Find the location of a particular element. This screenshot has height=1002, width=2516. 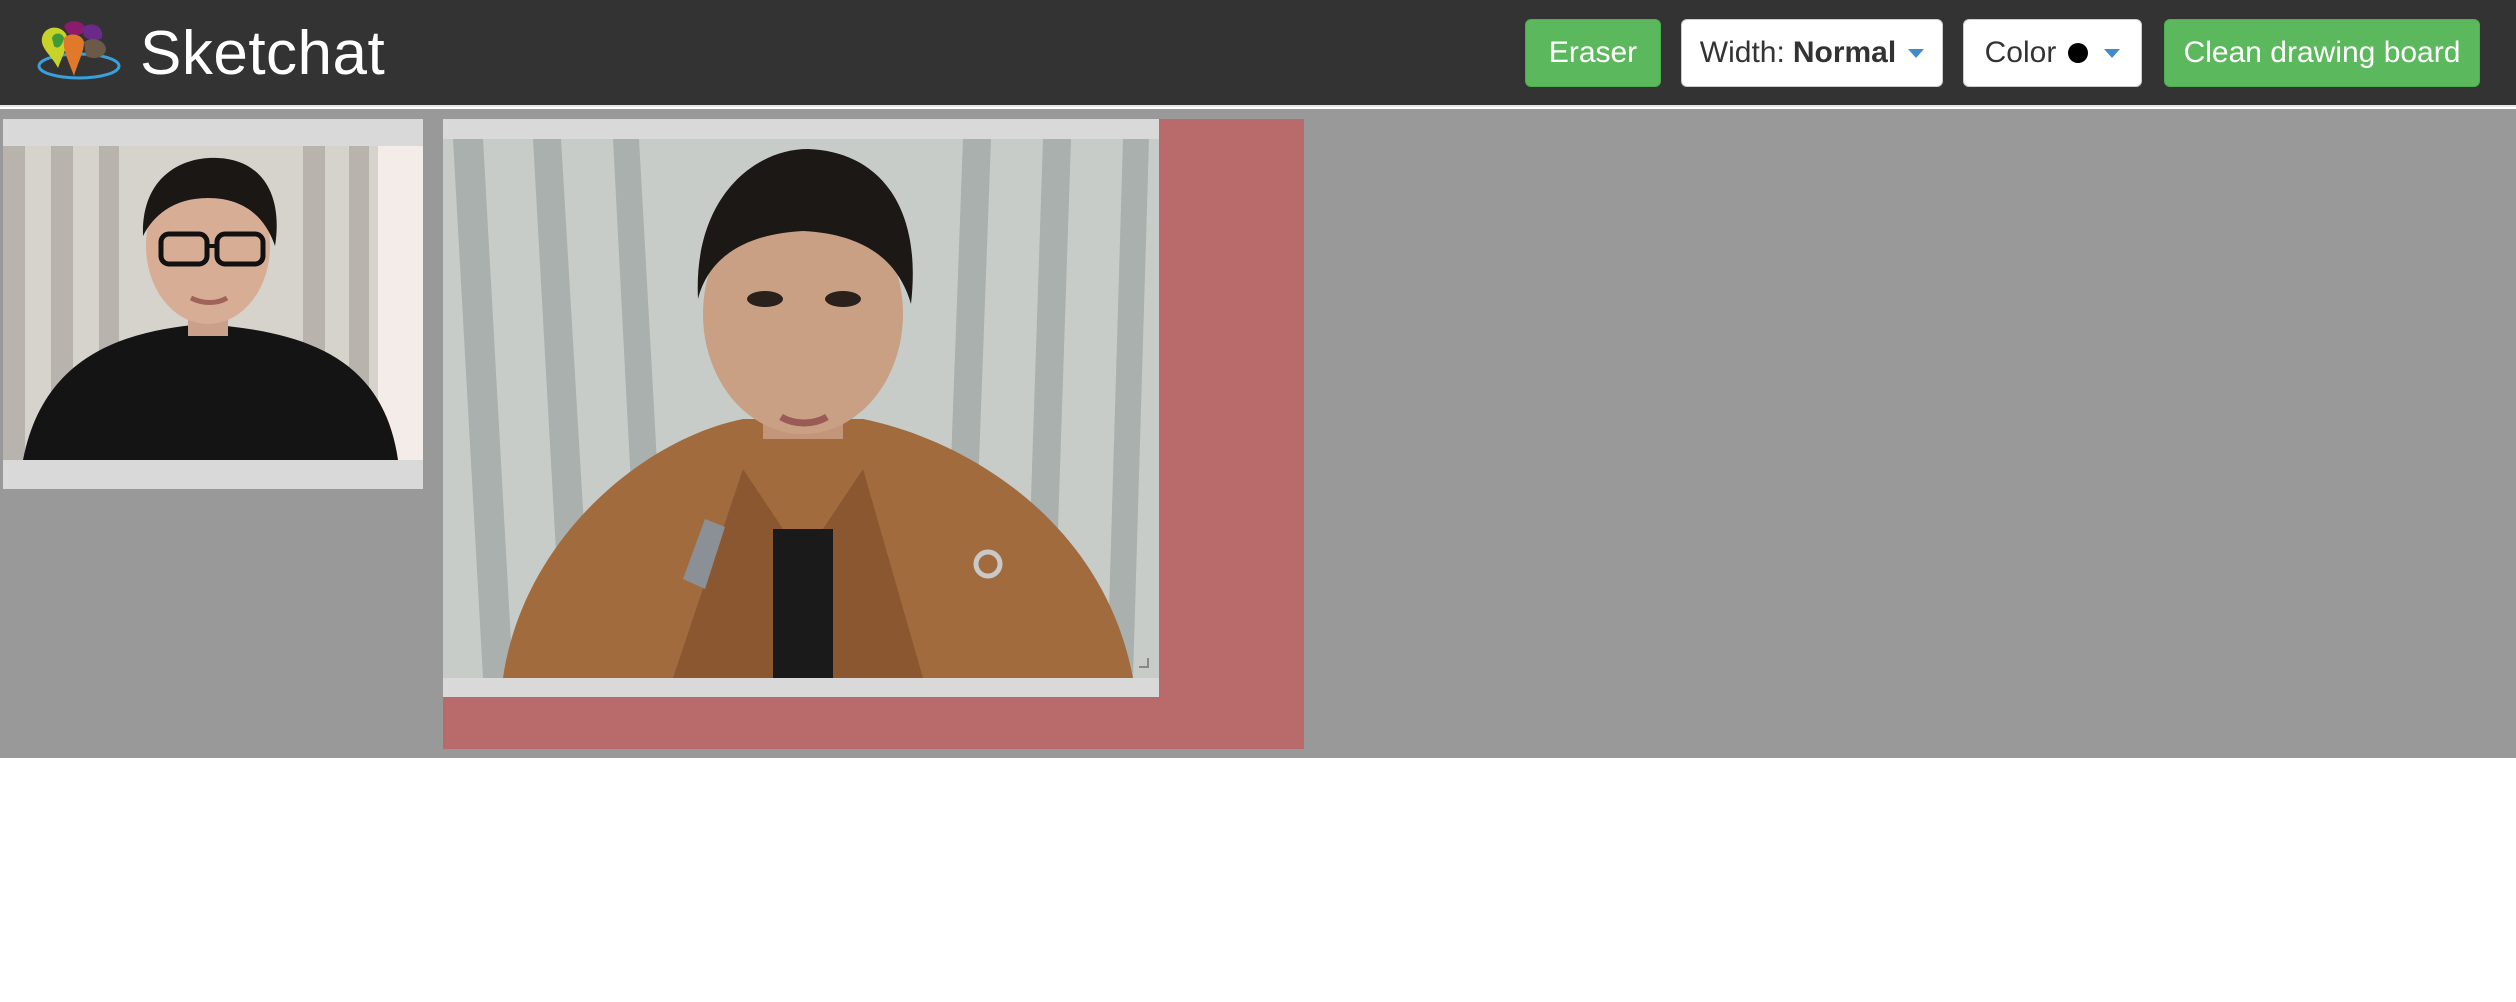

color-dropdown: Color is located at coordinates (2052, 53).